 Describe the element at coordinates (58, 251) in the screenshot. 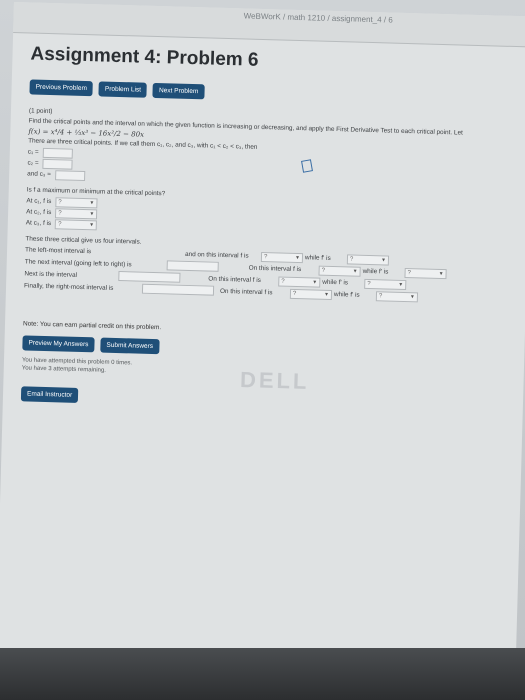

I see `left-interval-label: The left-most interval is` at that location.